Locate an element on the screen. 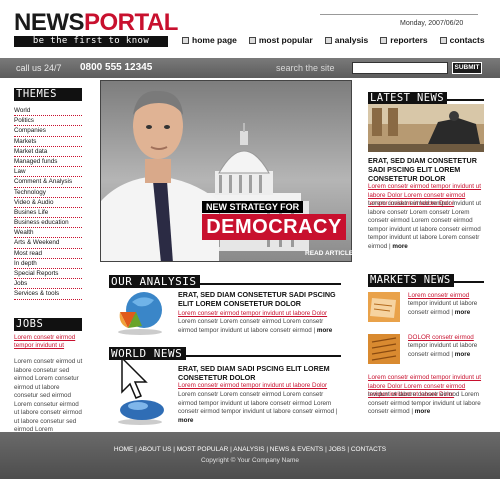 The width and height of the screenshot is (500, 479). theme-link-most-read: Most read is located at coordinates (48, 254).